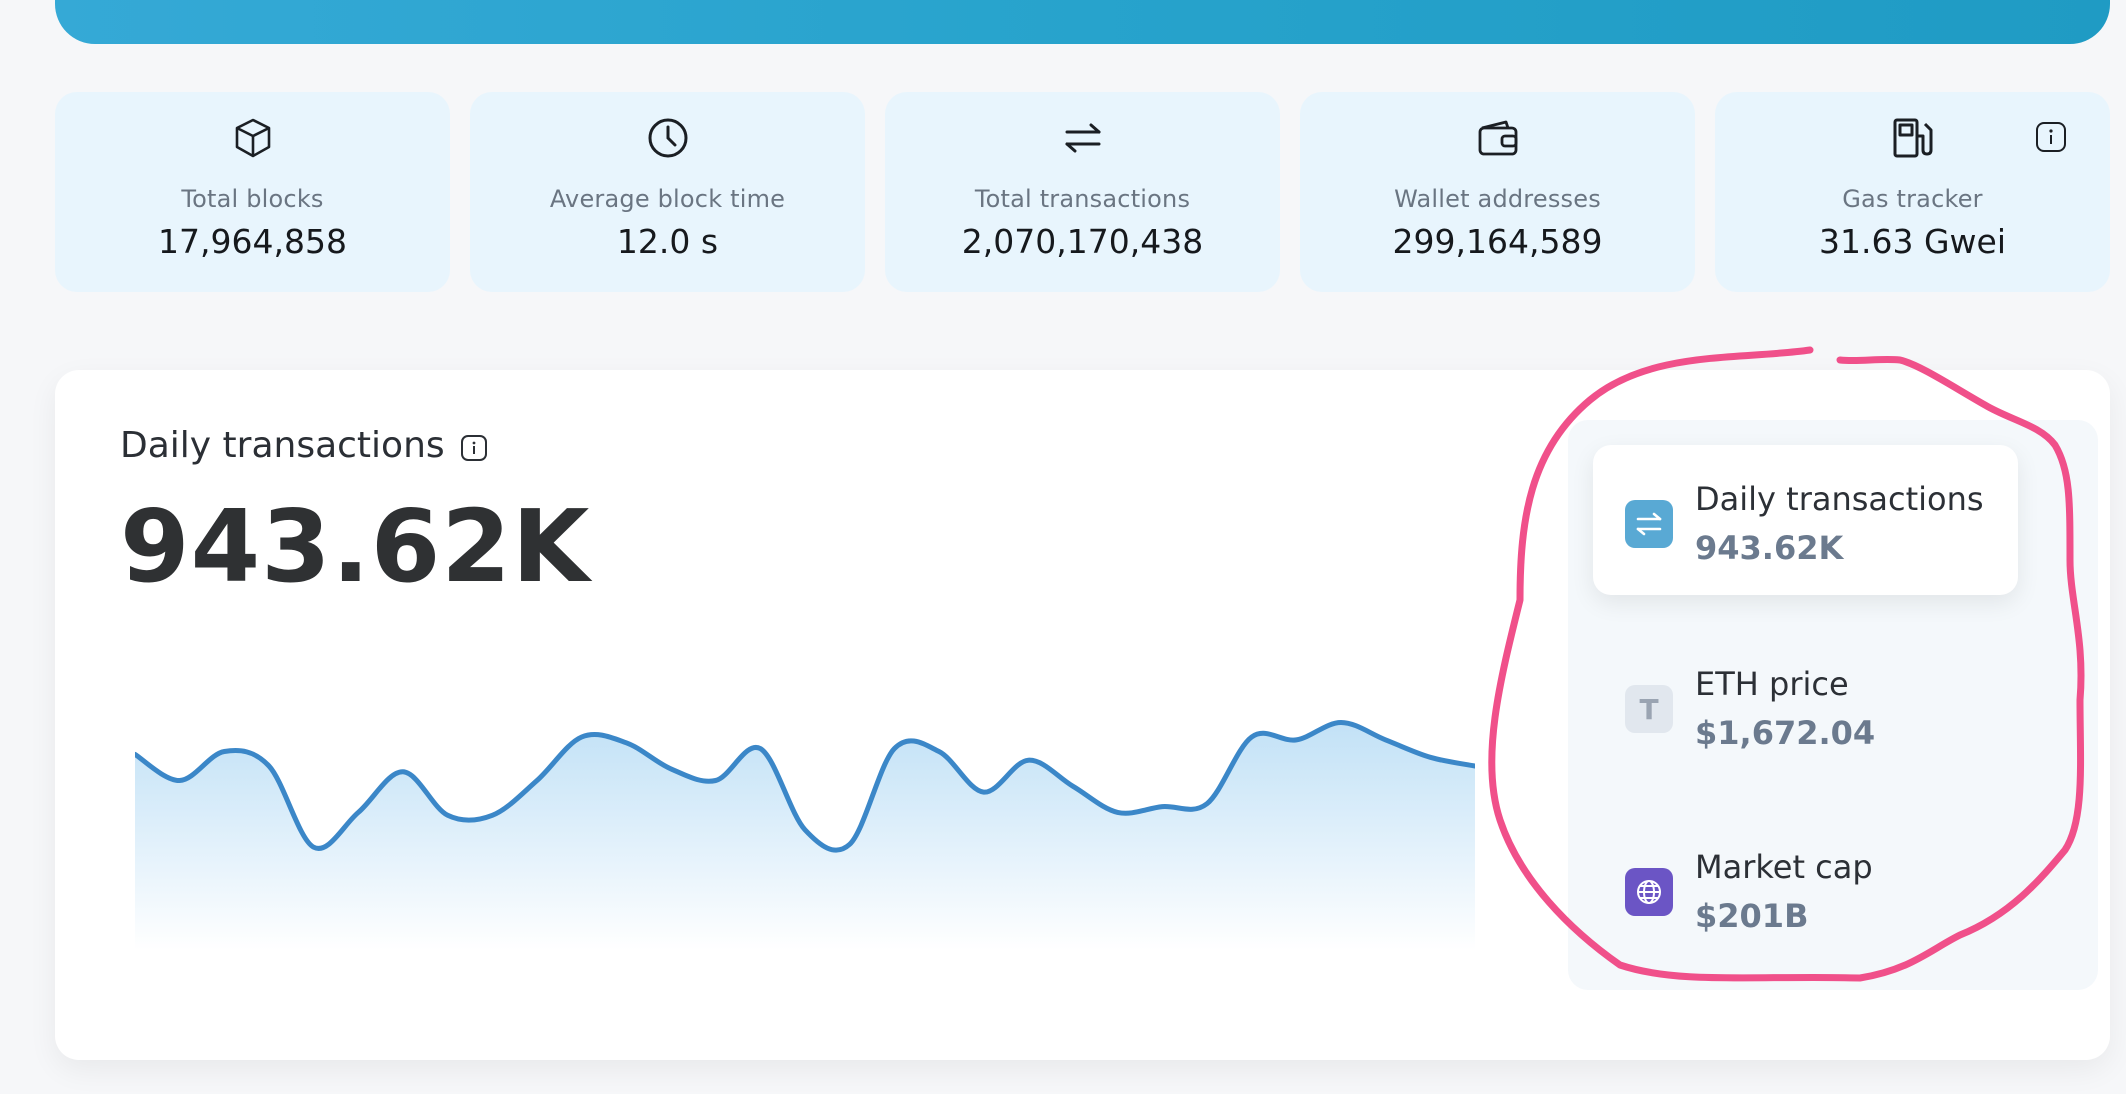  I want to click on wallet-icon, so click(1498, 138).